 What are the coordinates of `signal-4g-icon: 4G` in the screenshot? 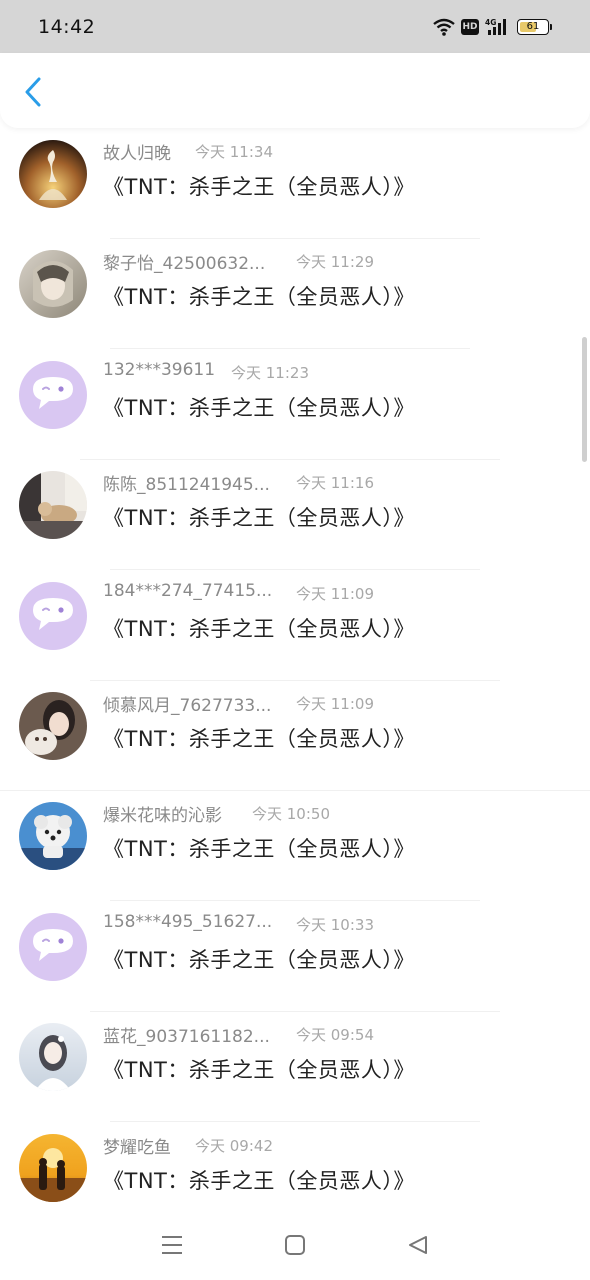 It's located at (498, 27).